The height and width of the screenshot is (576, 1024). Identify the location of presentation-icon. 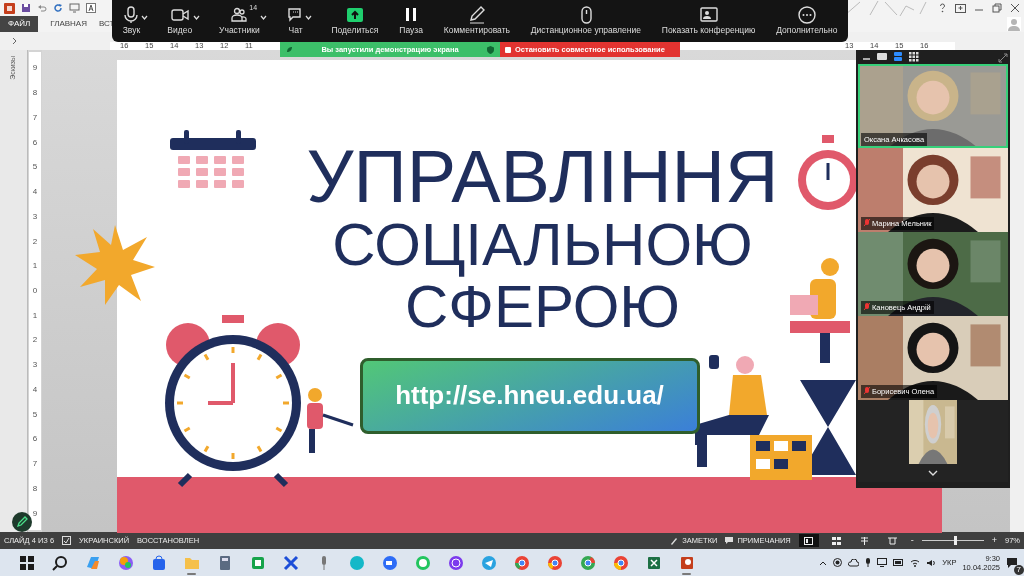
(686, 562).